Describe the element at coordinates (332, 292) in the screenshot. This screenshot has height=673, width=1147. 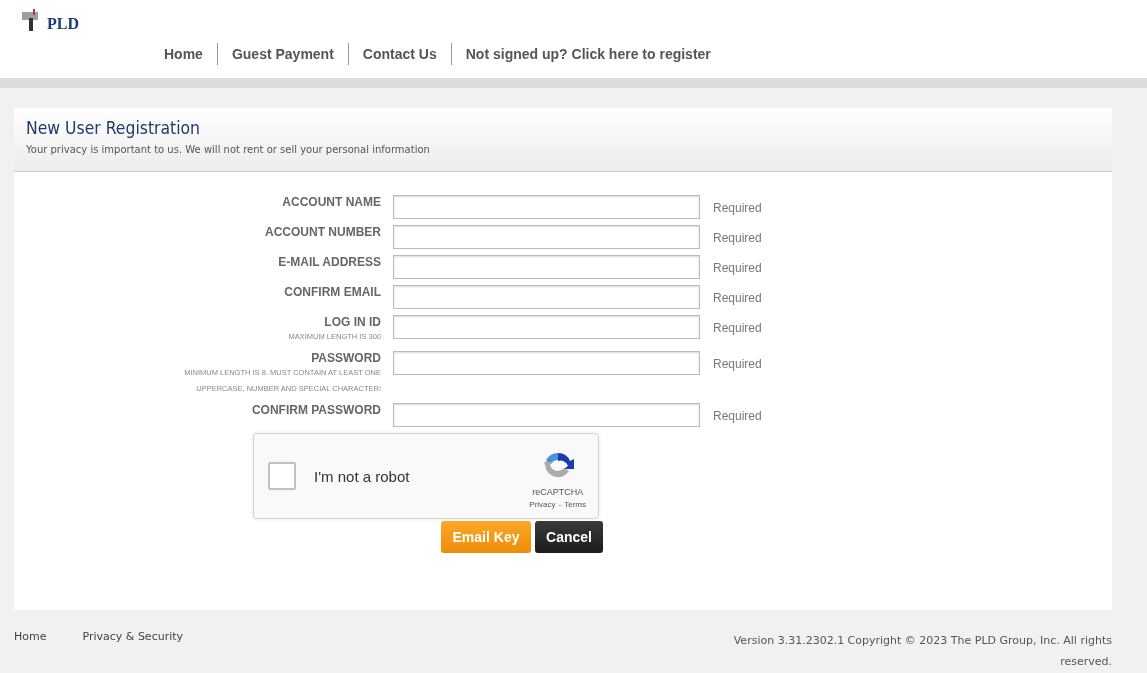
I see `field-label: CONFIRM EMAIL` at that location.